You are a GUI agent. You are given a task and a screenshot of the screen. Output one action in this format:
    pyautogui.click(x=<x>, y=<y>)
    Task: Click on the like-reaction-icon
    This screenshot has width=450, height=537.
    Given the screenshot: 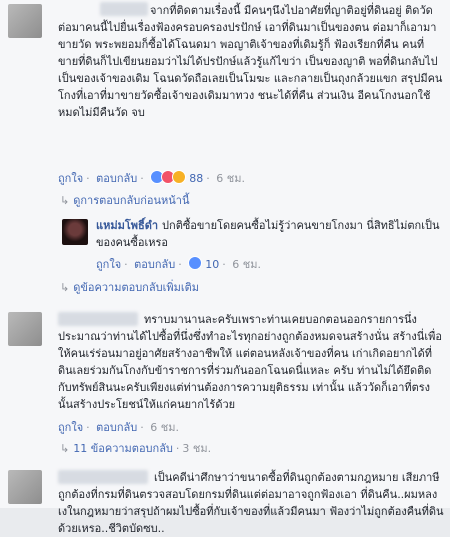 What is the action you would take?
    pyautogui.click(x=195, y=263)
    